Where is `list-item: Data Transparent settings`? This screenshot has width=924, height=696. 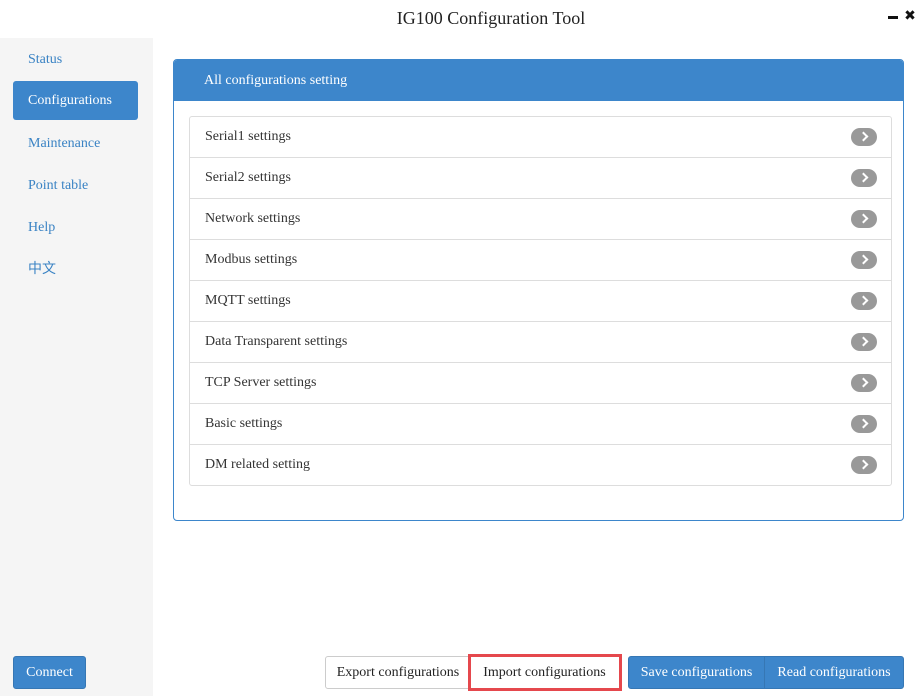 list-item: Data Transparent settings is located at coordinates (540, 341).